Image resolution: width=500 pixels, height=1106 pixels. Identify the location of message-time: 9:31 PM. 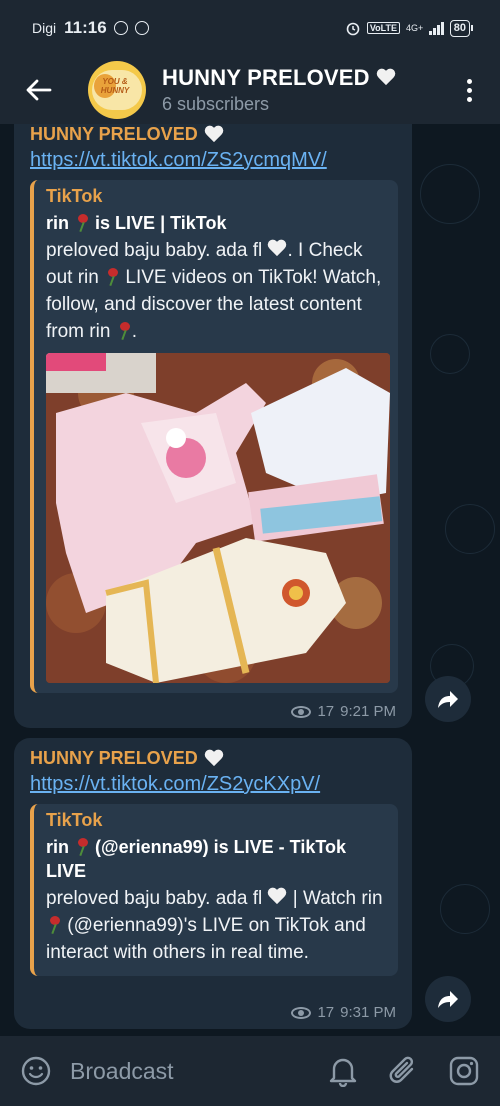
(368, 1012).